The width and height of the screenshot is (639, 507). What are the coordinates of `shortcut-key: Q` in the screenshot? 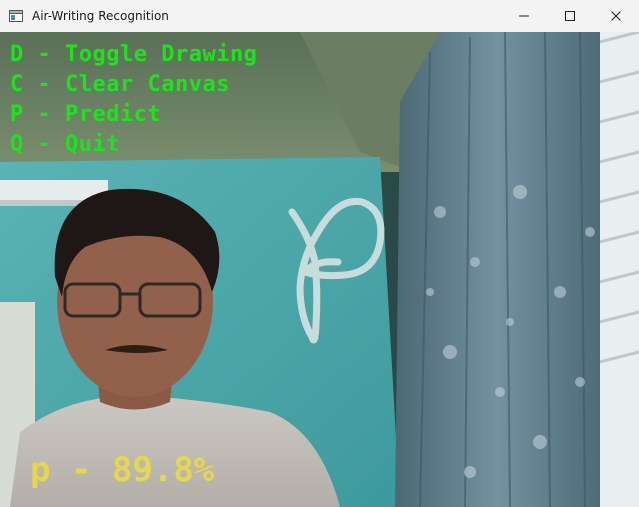 It's located at (17, 144).